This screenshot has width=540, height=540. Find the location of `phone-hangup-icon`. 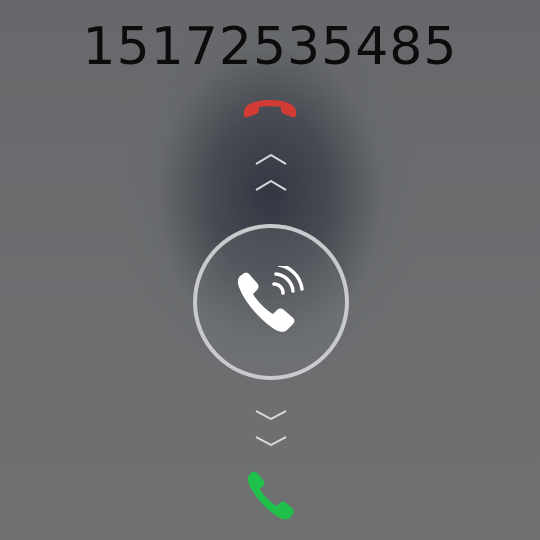

phone-hangup-icon is located at coordinates (270, 108).